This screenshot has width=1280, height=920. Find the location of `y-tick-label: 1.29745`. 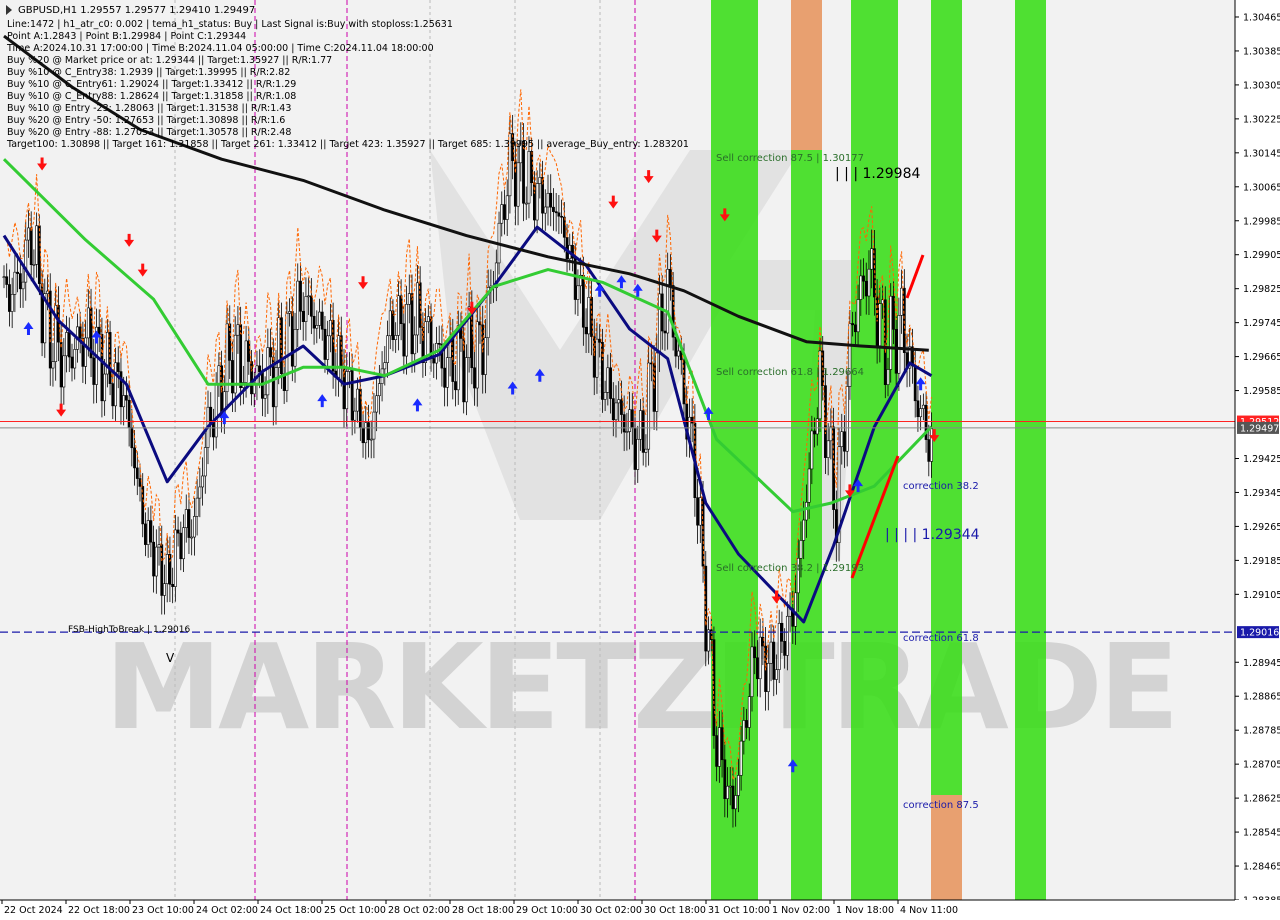

y-tick-label: 1.29745 is located at coordinates (1261, 323).